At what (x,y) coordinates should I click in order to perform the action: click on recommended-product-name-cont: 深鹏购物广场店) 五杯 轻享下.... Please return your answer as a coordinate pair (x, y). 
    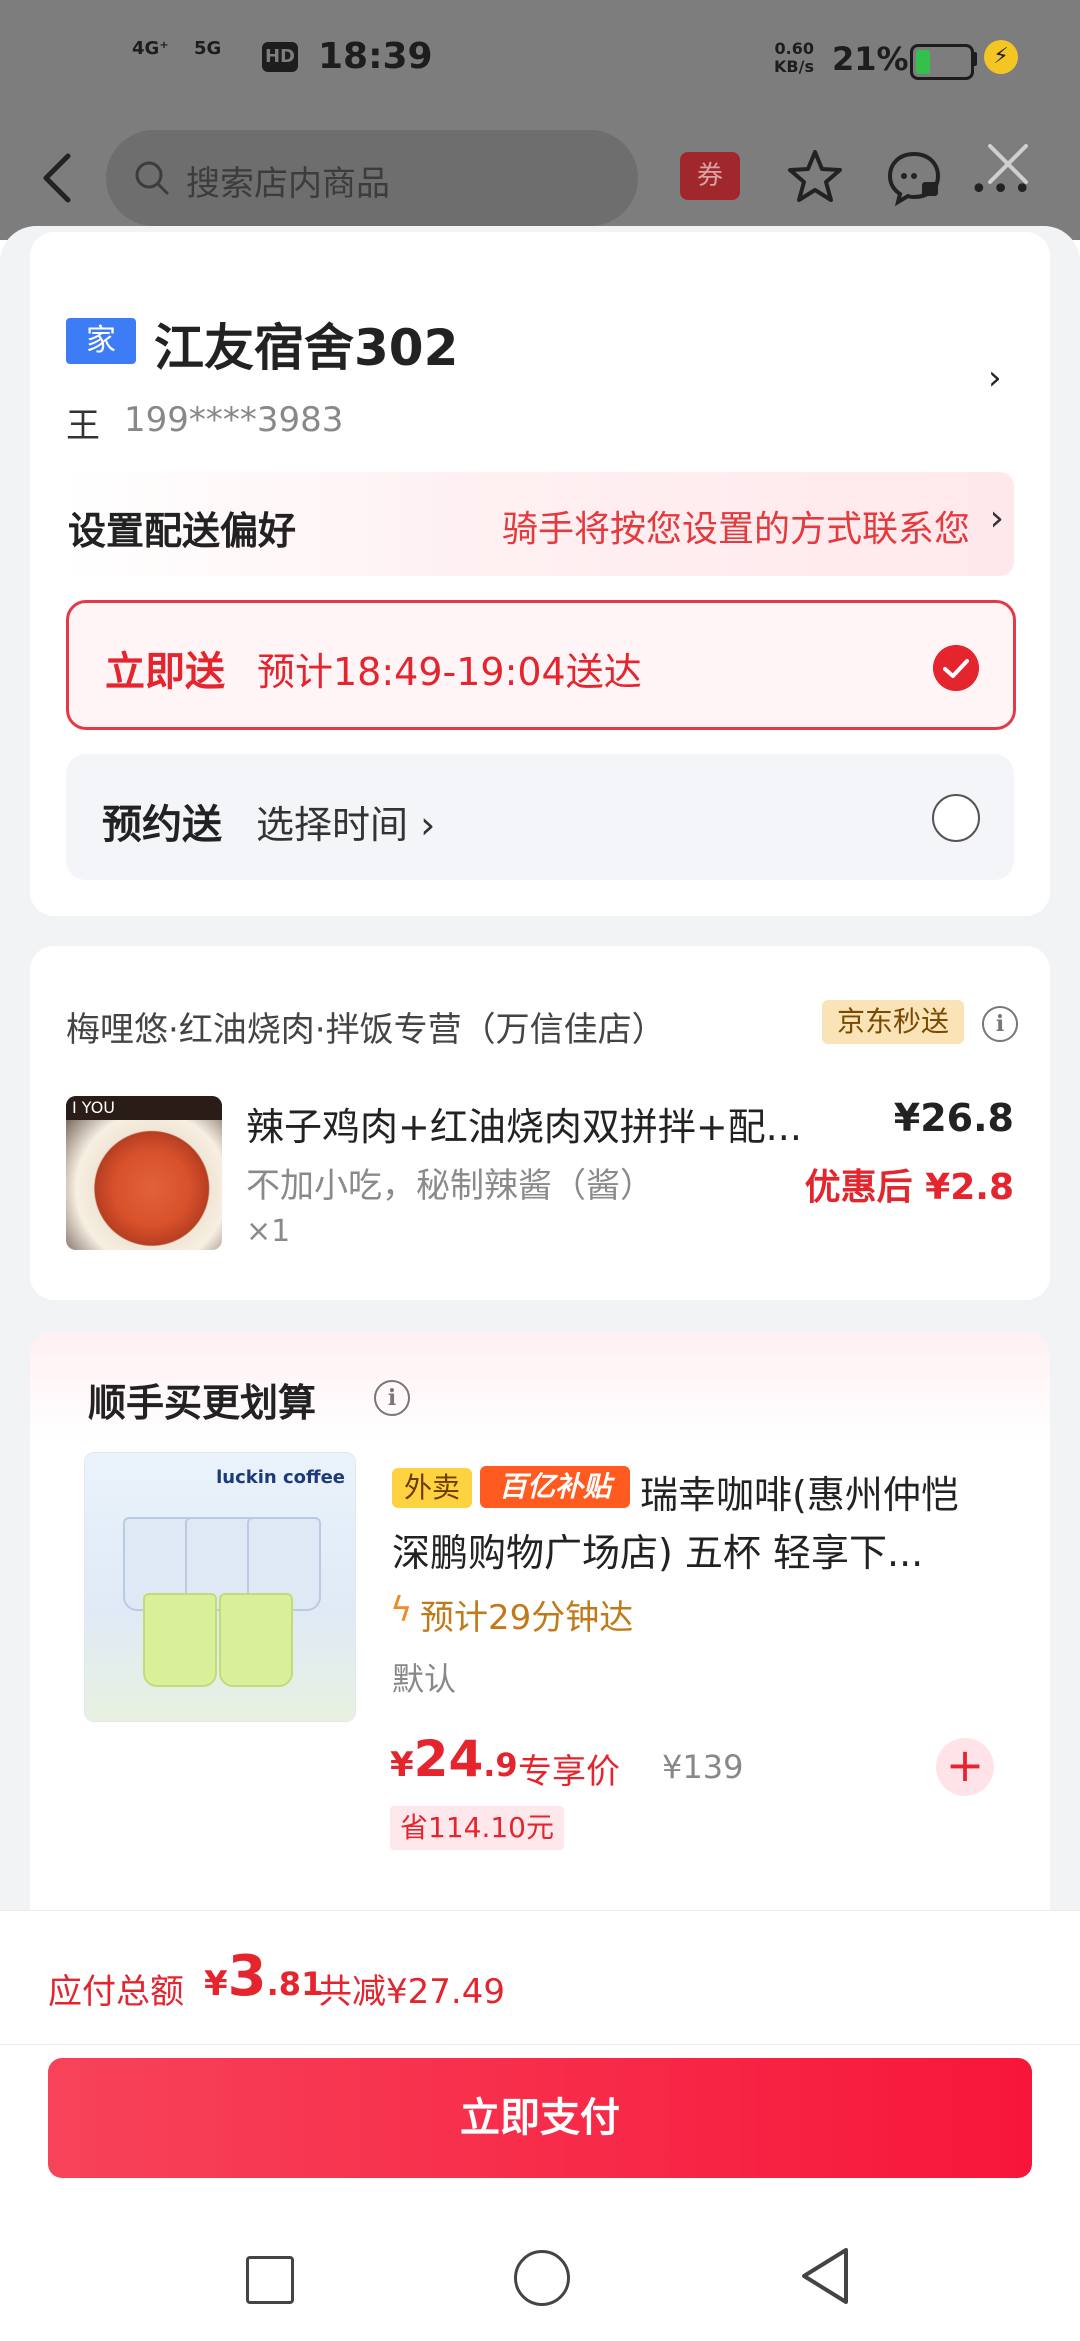
    Looking at the image, I should click on (657, 1549).